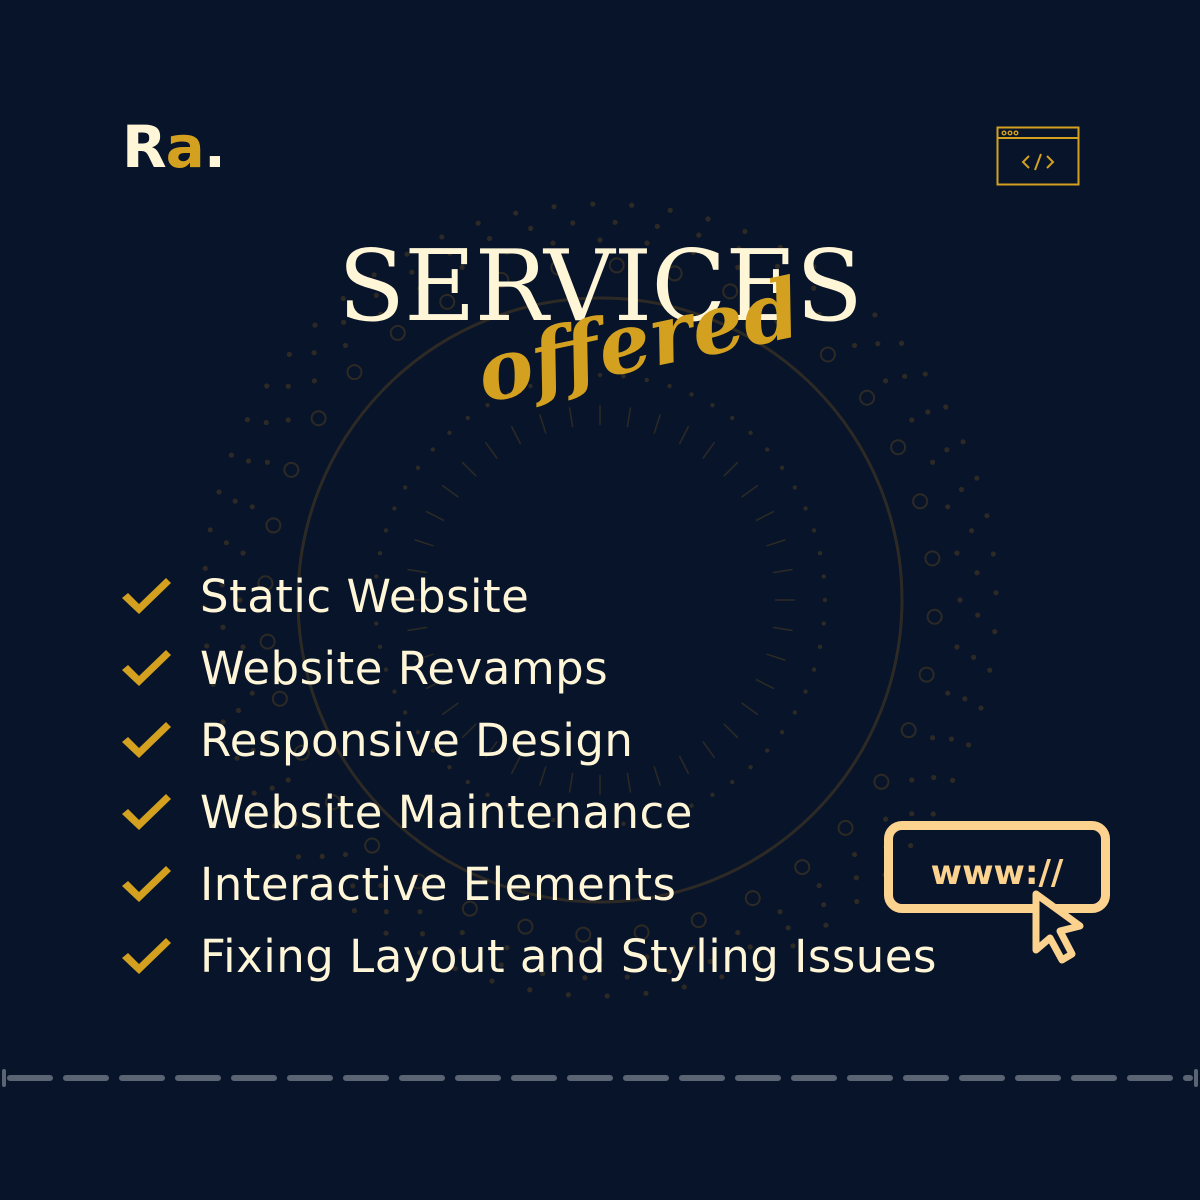 Image resolution: width=1200 pixels, height=1200 pixels. What do you see at coordinates (527, 956) in the screenshot?
I see `list-item: Fixing Layout and Styling Issues` at bounding box center [527, 956].